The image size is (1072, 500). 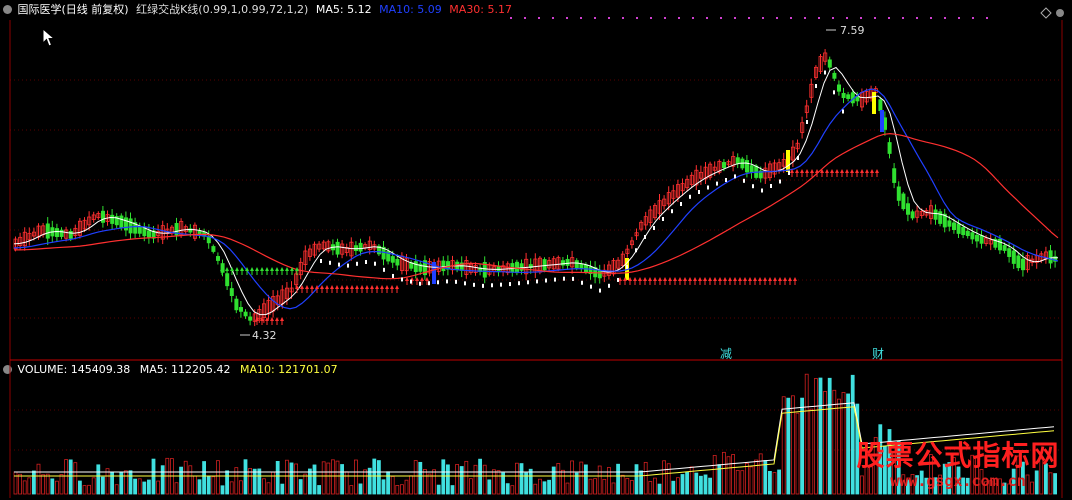 I want to click on label-cai: 财, so click(x=878, y=354).